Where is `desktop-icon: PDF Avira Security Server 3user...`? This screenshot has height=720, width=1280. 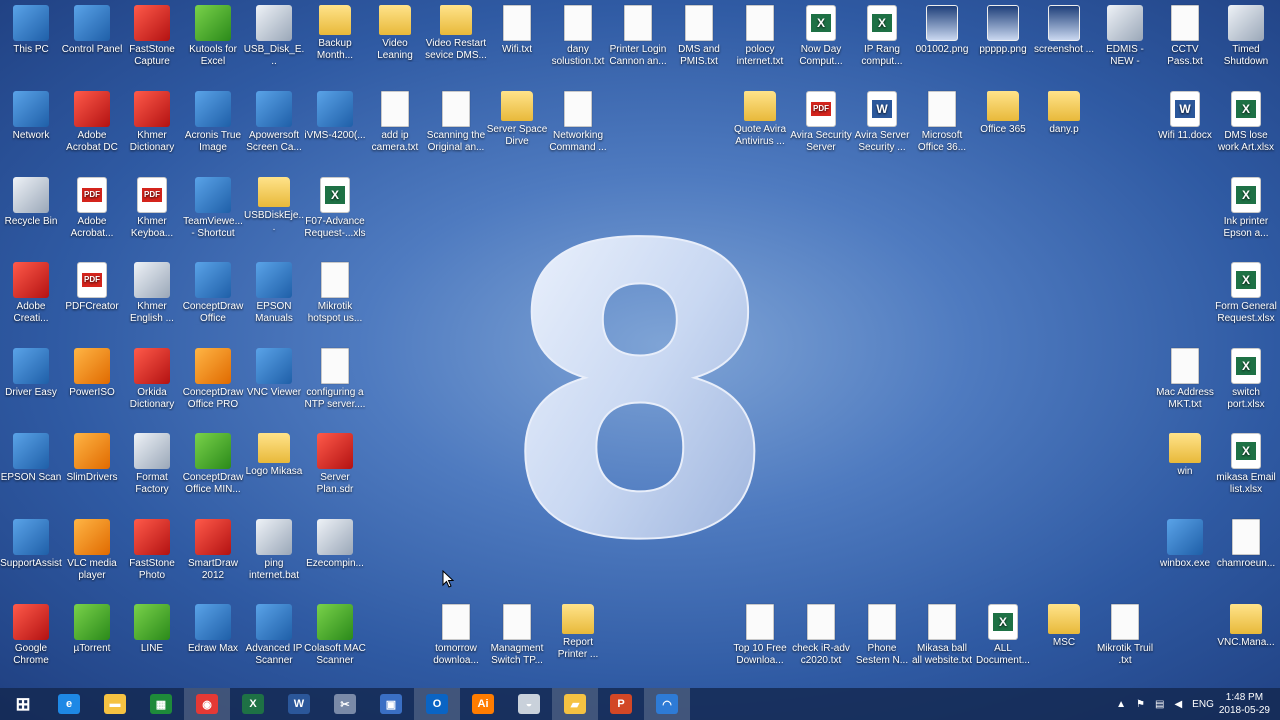 desktop-icon: PDF Avira Security Server 3user... is located at coordinates (821, 121).